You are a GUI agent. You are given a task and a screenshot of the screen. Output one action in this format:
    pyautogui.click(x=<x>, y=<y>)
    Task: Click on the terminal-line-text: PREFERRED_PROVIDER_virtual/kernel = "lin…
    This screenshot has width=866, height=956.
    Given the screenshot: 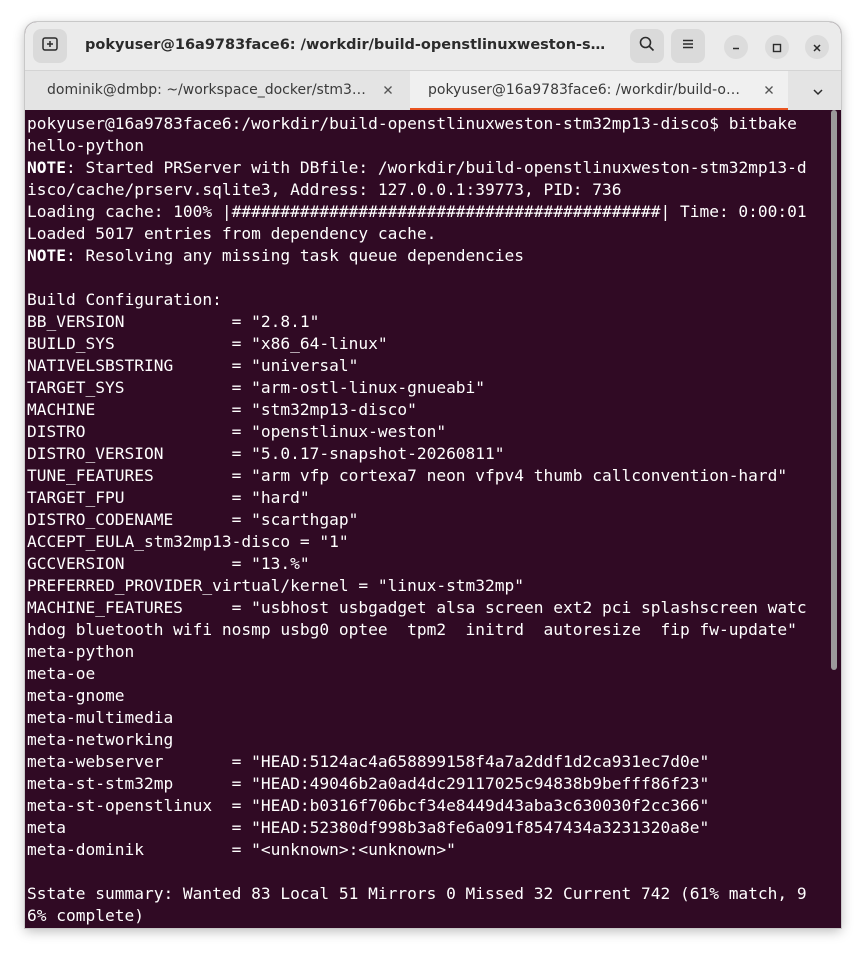 What is the action you would take?
    pyautogui.click(x=276, y=585)
    